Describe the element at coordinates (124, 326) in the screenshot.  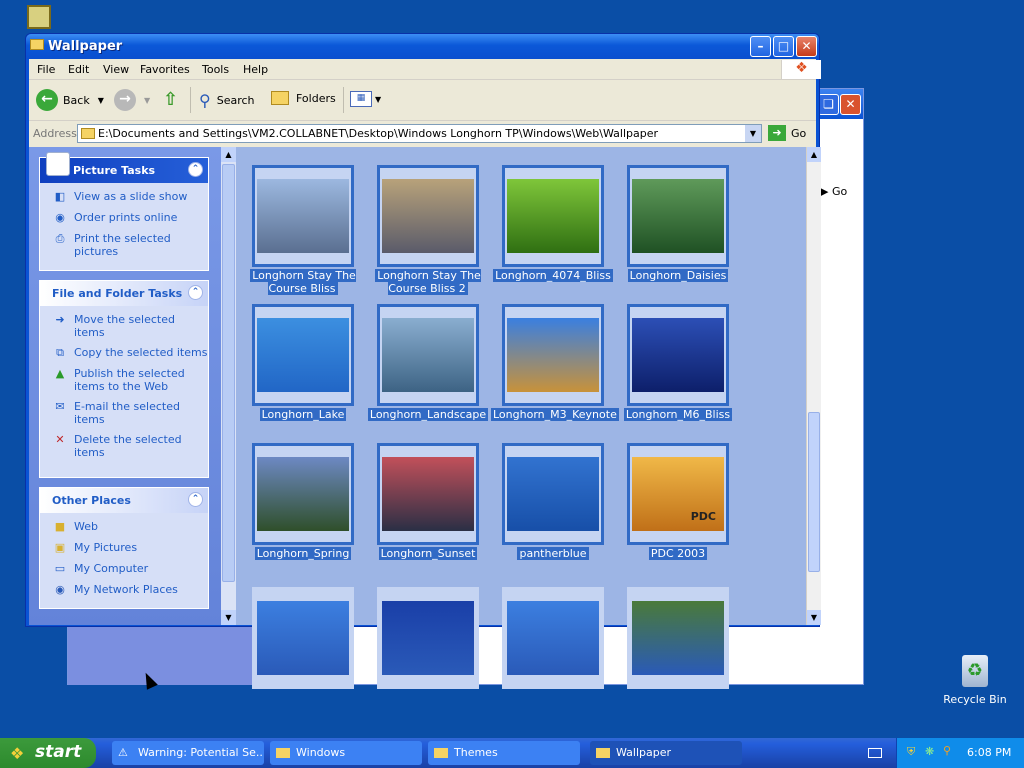
I see `task-move: ➜ Move the selected items` at that location.